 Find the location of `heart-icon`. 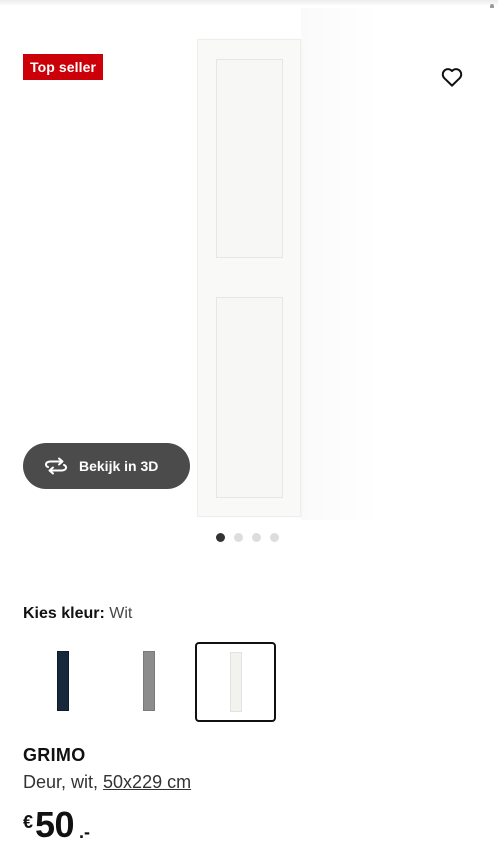

heart-icon is located at coordinates (452, 77).